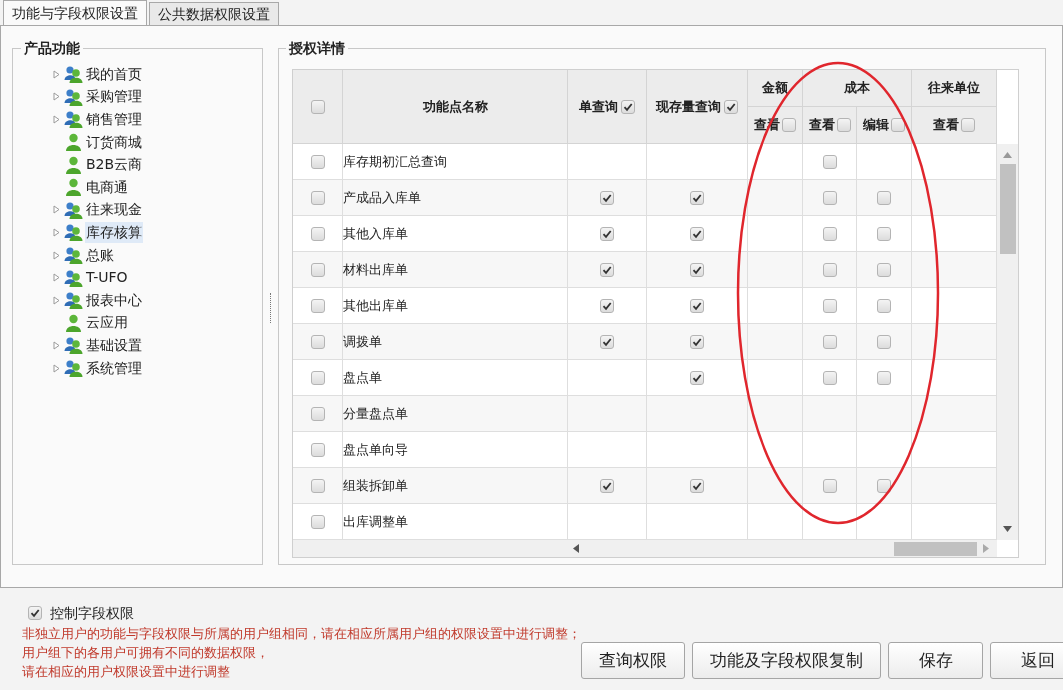 This screenshot has height=690, width=1063. Describe the element at coordinates (270, 307) in the screenshot. I see `splitter-handle` at that location.